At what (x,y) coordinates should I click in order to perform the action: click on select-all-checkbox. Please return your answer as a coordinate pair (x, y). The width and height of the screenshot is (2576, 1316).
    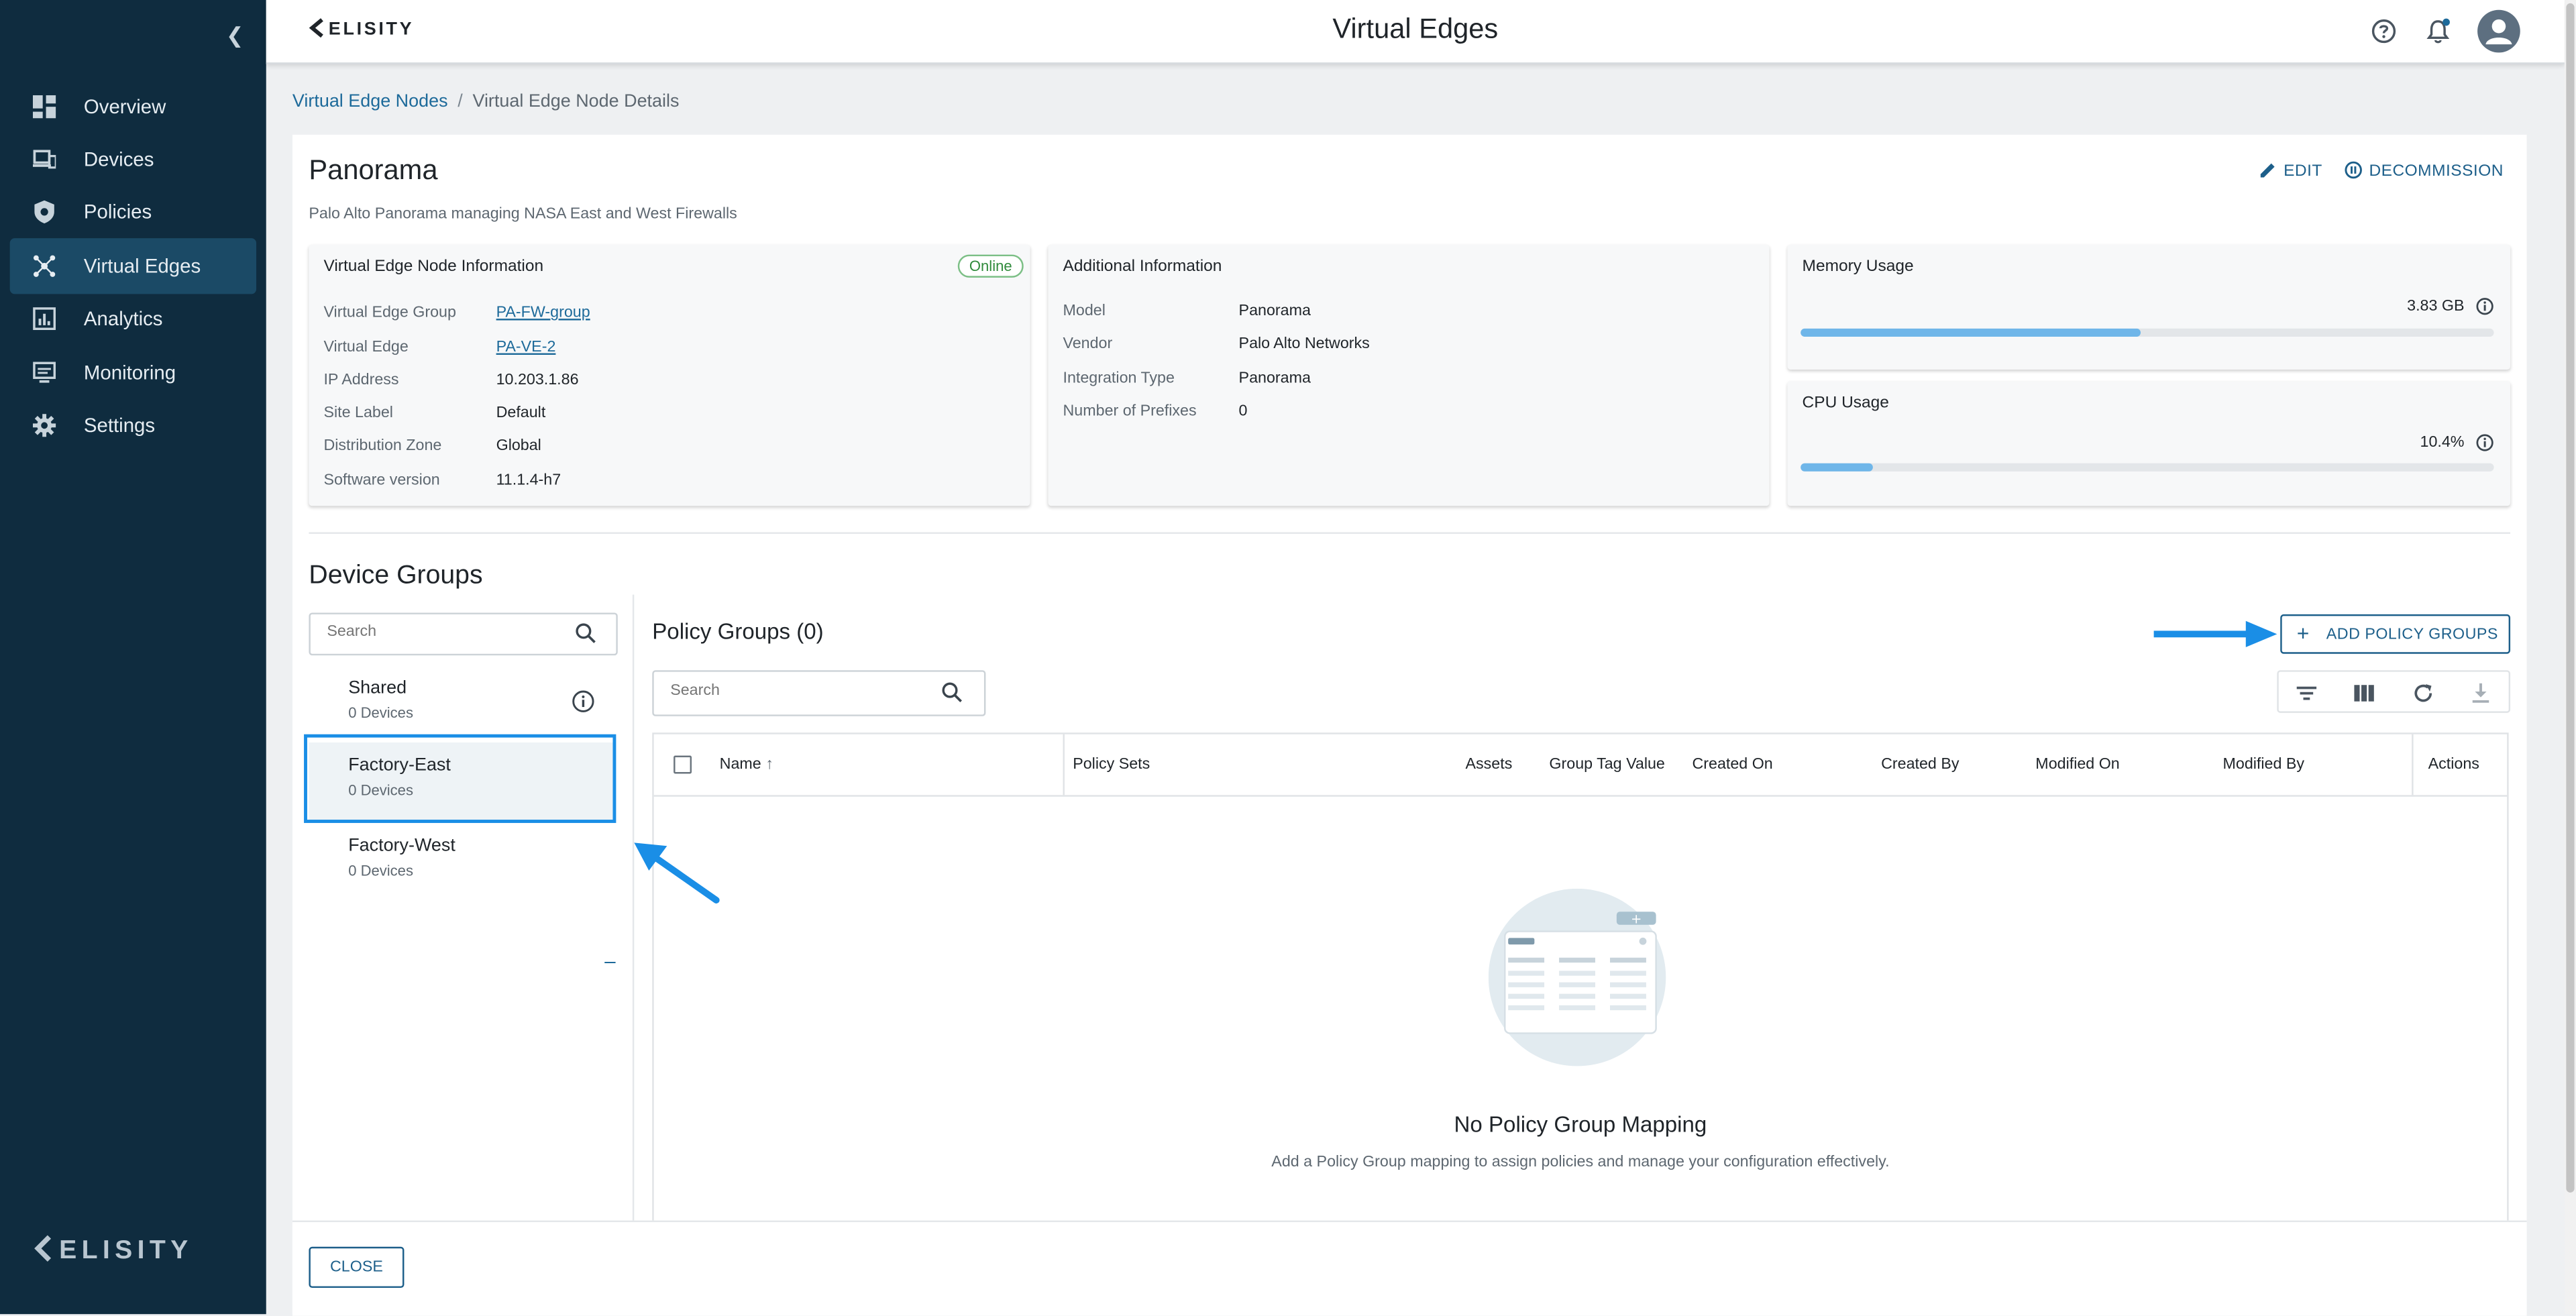
    Looking at the image, I should click on (683, 764).